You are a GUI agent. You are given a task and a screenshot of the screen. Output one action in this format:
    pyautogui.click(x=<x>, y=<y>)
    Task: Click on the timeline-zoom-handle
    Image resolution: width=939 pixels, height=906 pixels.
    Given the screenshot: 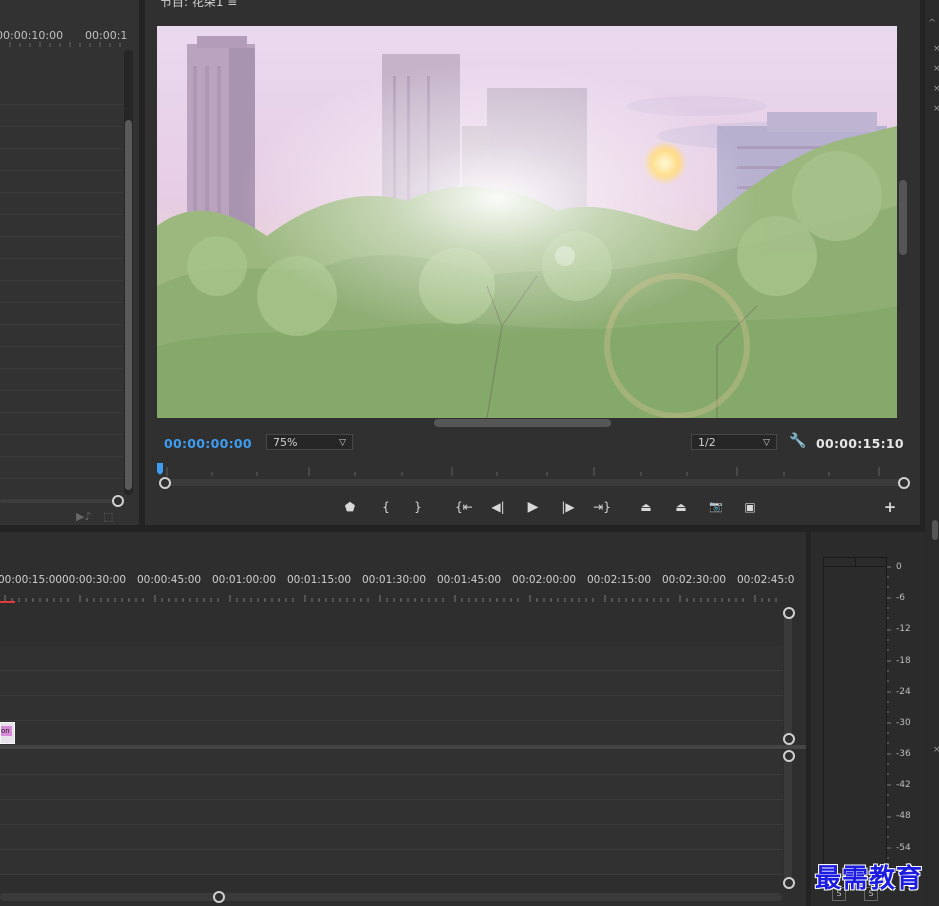 What is the action you would take?
    pyautogui.click(x=219, y=897)
    